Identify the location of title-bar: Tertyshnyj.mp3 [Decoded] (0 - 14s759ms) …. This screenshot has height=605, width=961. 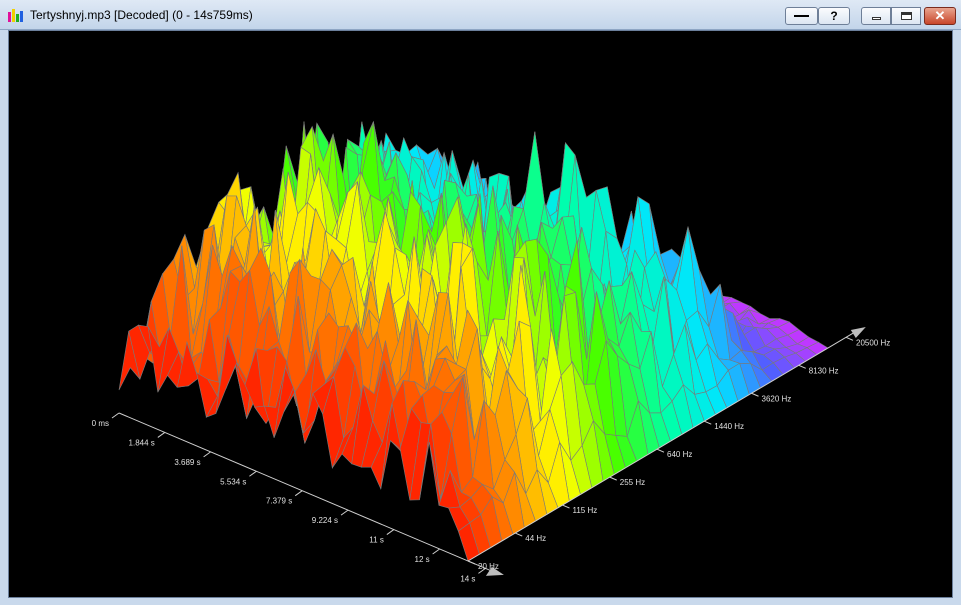
(480, 15).